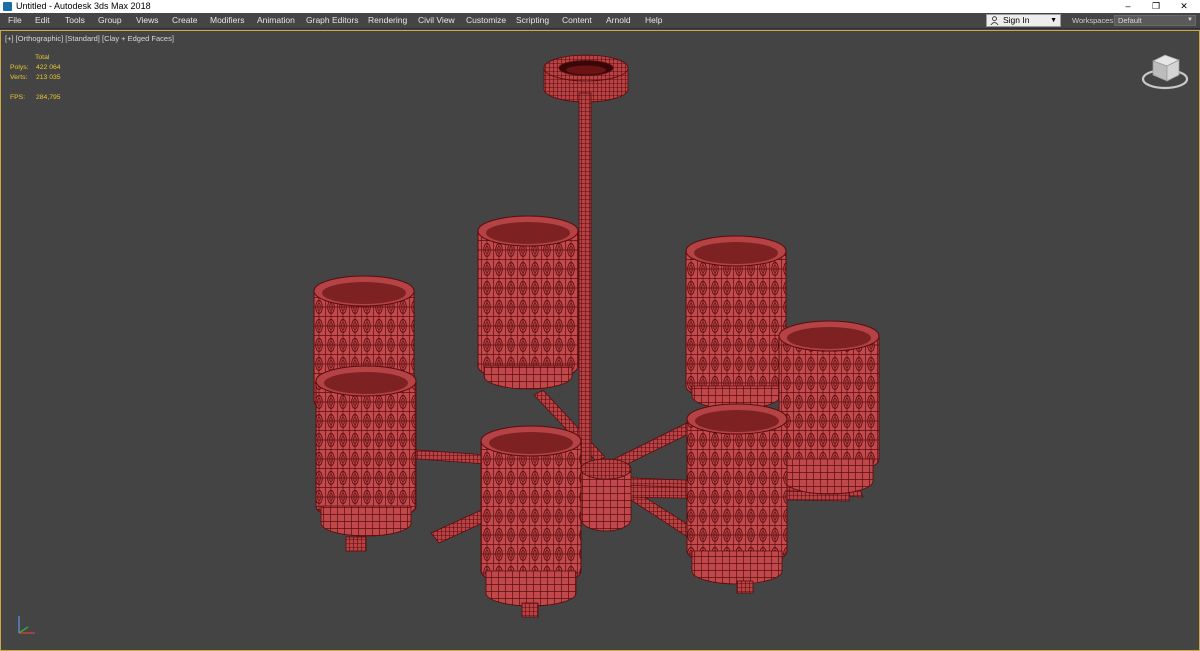 The image size is (1200, 651). Describe the element at coordinates (19, 77) in the screenshot. I see `verts-label: Verts:` at that location.